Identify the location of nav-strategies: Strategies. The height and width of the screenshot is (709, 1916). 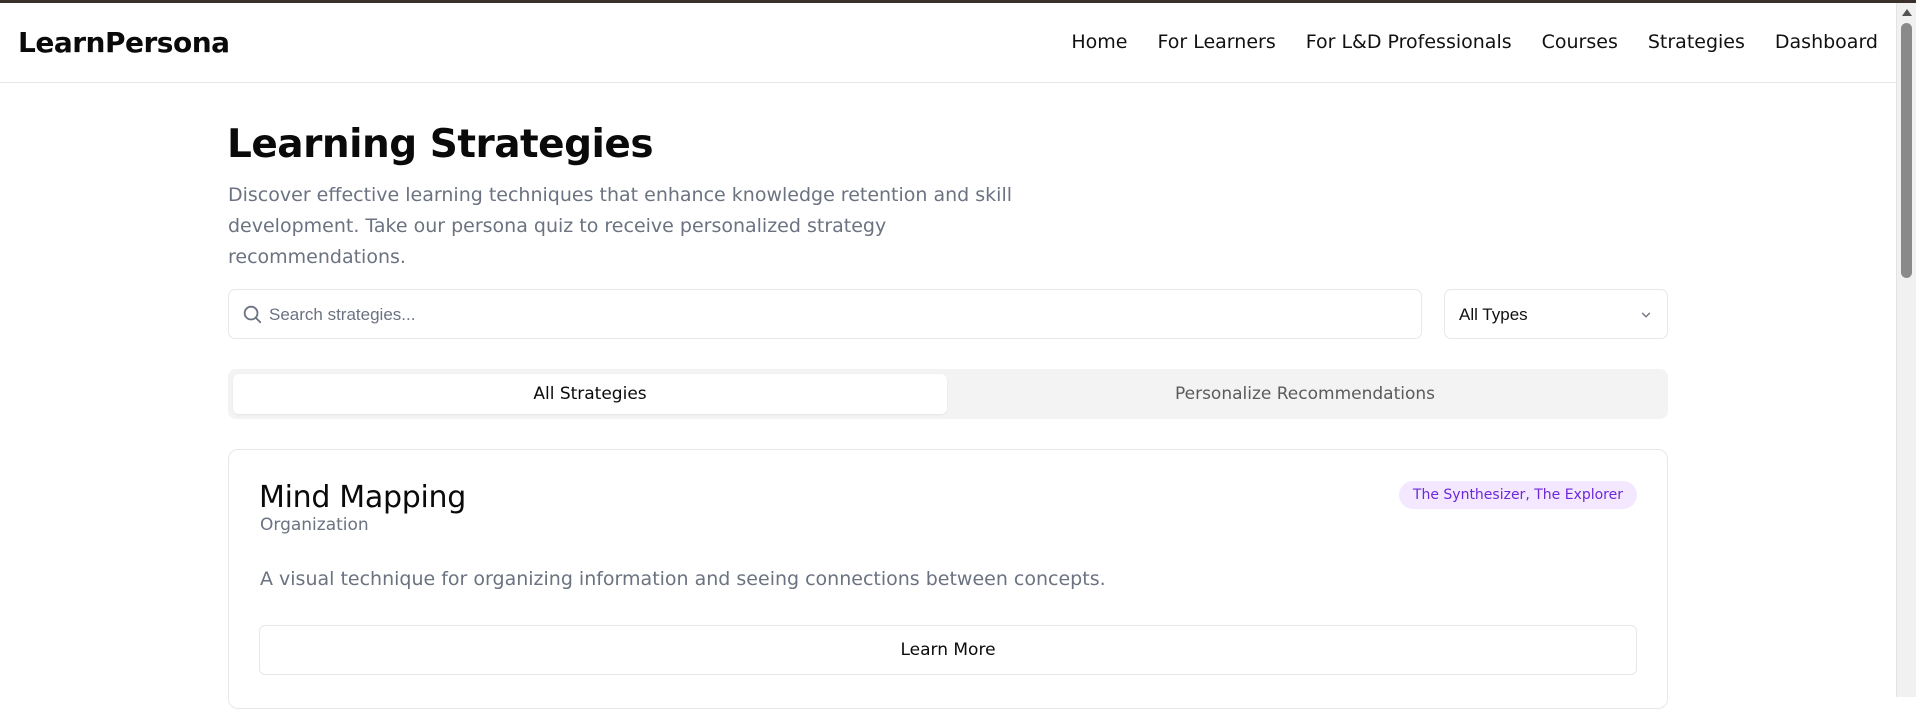
(1696, 42).